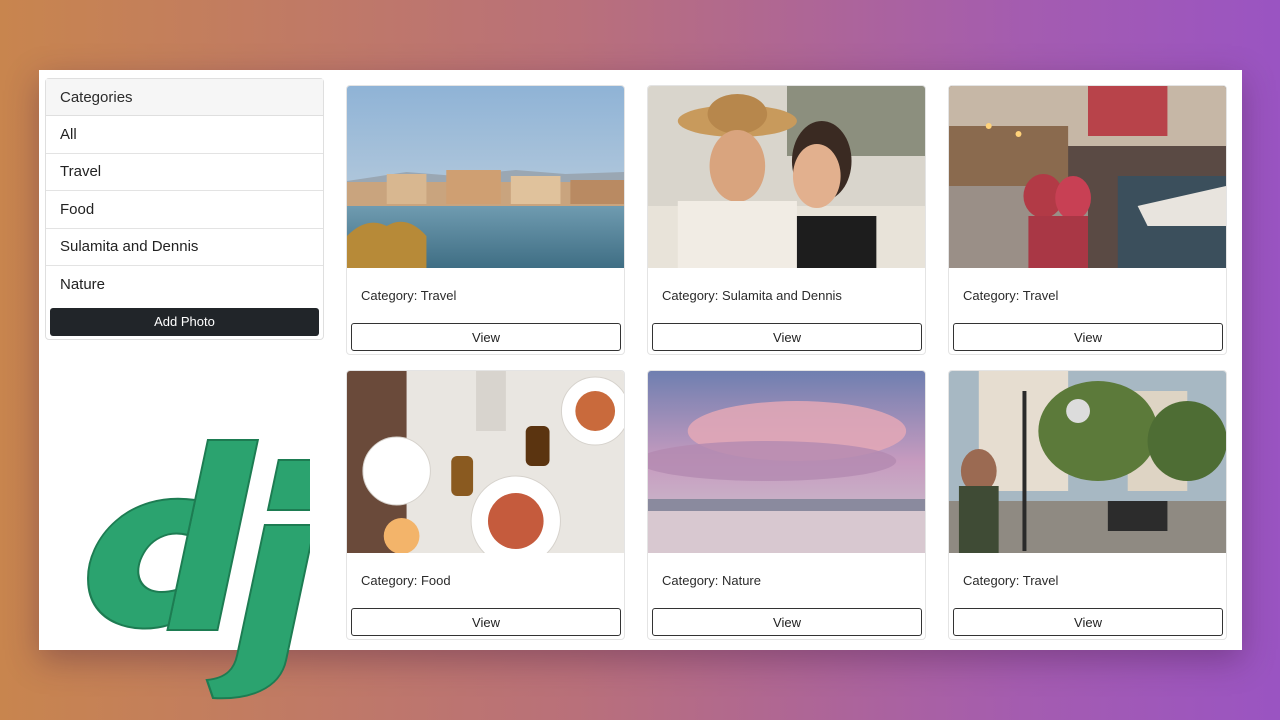  Describe the element at coordinates (711, 580) in the screenshot. I see `card-category-label: Category: Nature` at that location.